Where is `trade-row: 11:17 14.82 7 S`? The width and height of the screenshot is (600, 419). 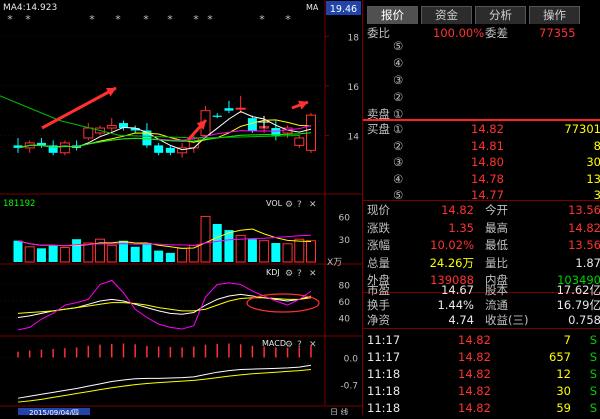 trade-row: 11:17 14.82 7 S is located at coordinates (481, 340).